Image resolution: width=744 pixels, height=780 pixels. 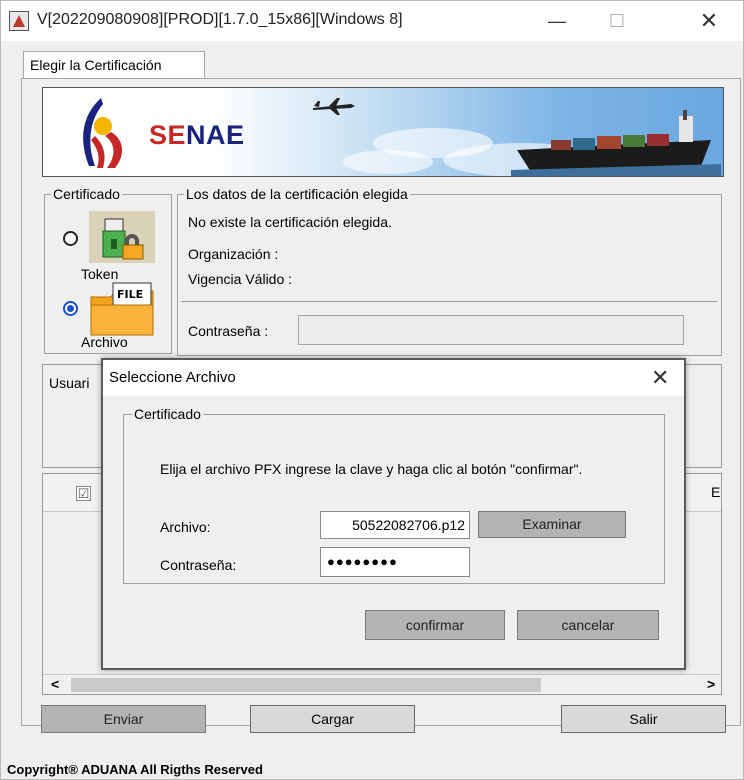 I want to click on cancelar-button: cancelar, so click(x=588, y=625).